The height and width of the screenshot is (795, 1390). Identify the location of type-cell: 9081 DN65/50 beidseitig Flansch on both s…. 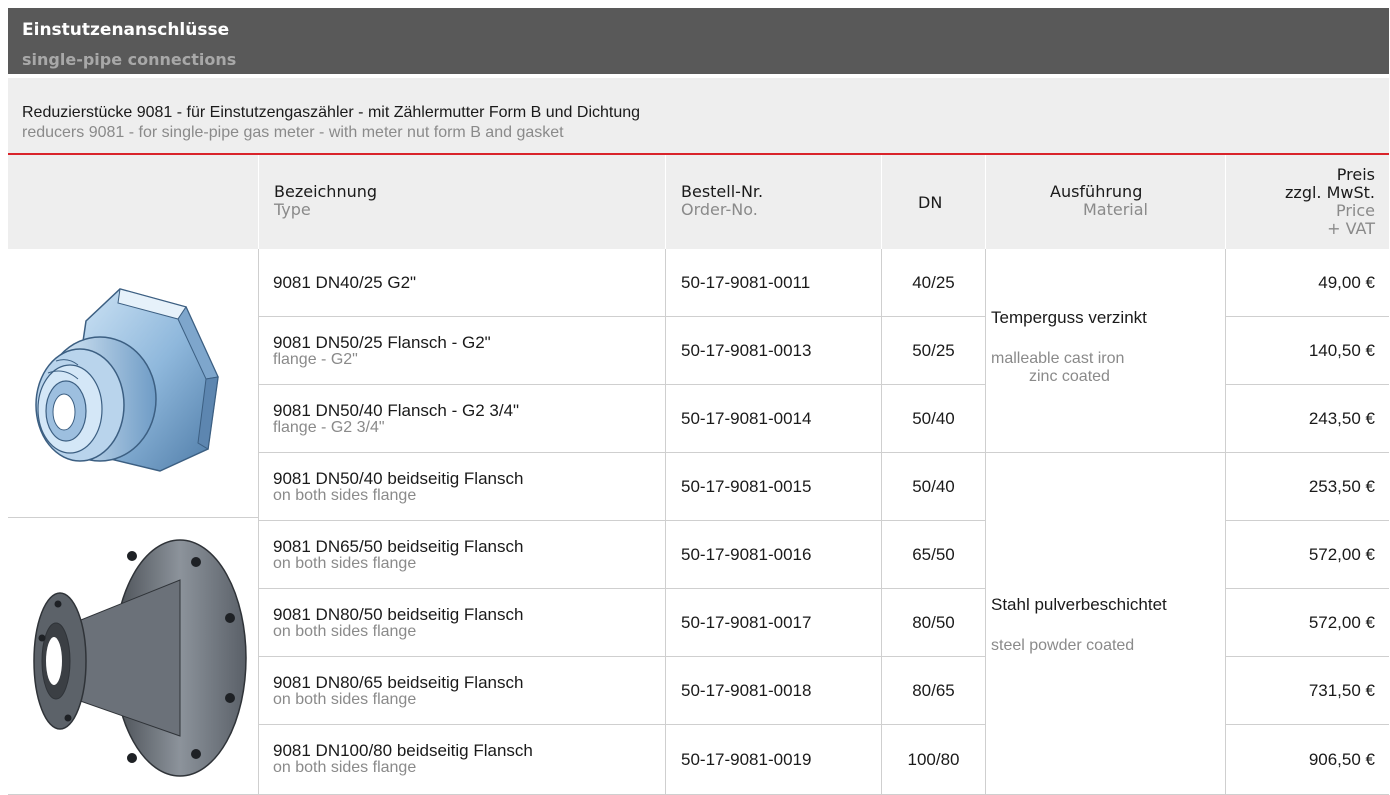
(462, 555).